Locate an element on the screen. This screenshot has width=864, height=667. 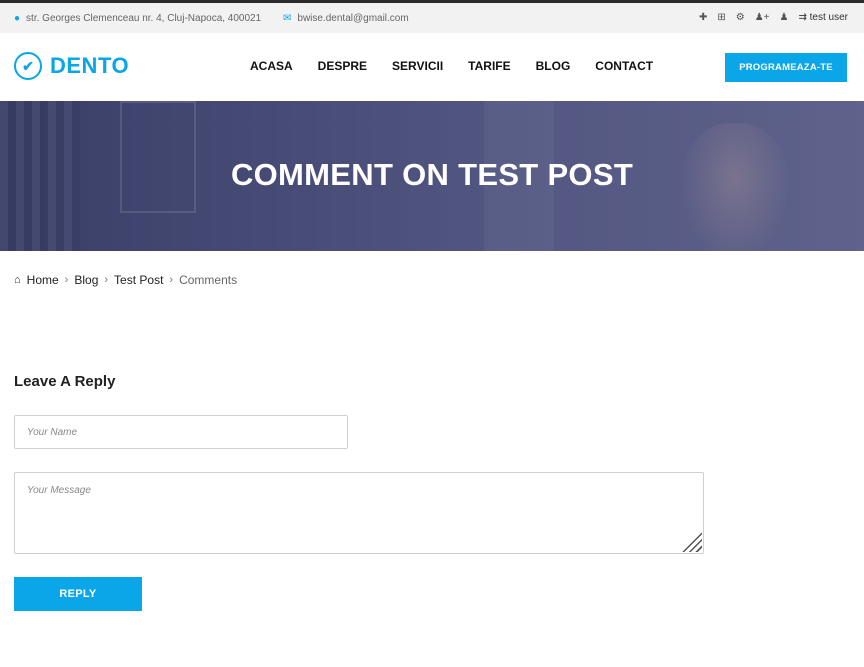
home-icon: ⌂ is located at coordinates (17, 280).